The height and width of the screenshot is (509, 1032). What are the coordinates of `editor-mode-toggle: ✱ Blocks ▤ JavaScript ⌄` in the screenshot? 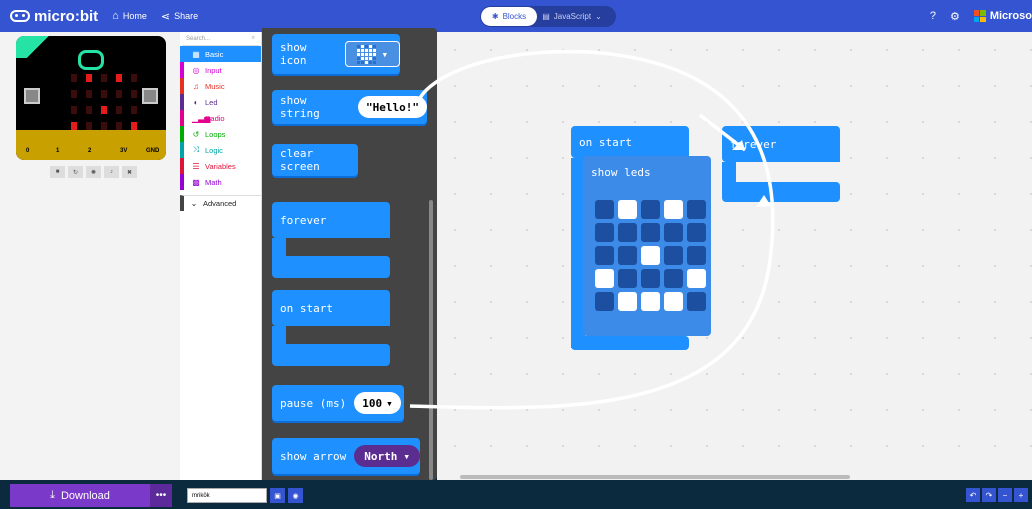 It's located at (548, 16).